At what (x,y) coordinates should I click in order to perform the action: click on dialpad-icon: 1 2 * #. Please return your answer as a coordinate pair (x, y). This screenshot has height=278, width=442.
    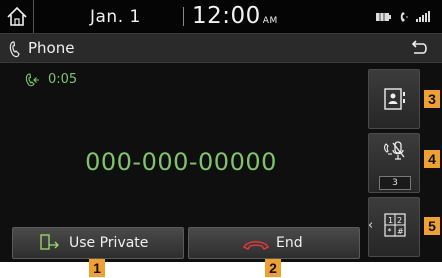
    Looking at the image, I should click on (395, 225).